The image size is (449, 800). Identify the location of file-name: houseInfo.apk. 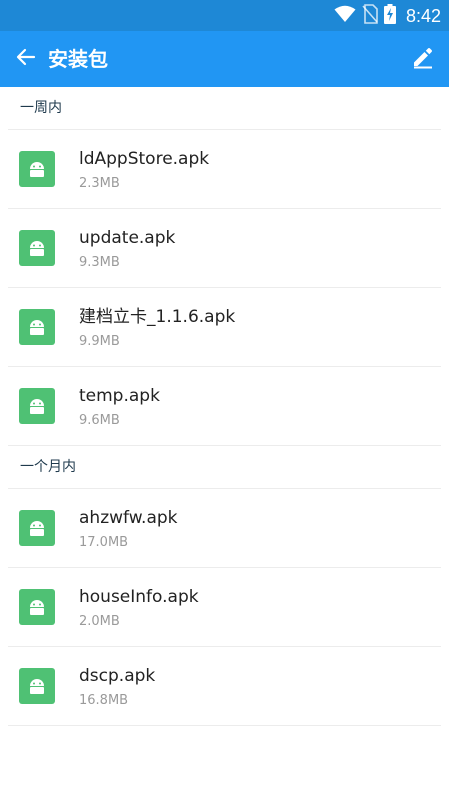
(139, 597).